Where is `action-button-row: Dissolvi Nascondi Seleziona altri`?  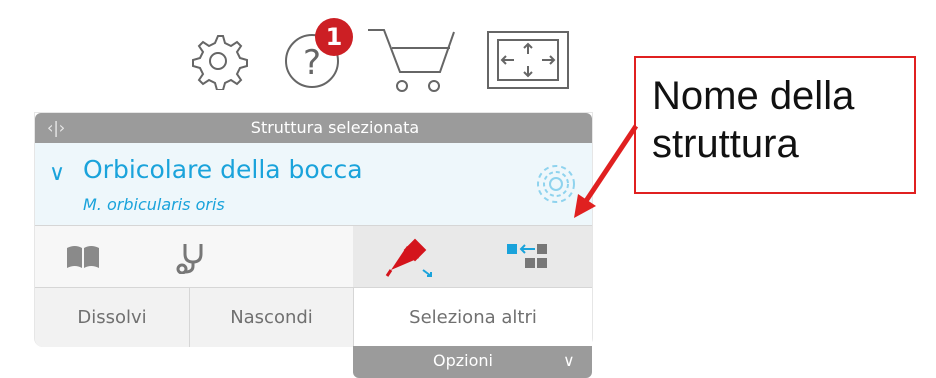
action-button-row: Dissolvi Nascondi Seleziona altri is located at coordinates (313, 317).